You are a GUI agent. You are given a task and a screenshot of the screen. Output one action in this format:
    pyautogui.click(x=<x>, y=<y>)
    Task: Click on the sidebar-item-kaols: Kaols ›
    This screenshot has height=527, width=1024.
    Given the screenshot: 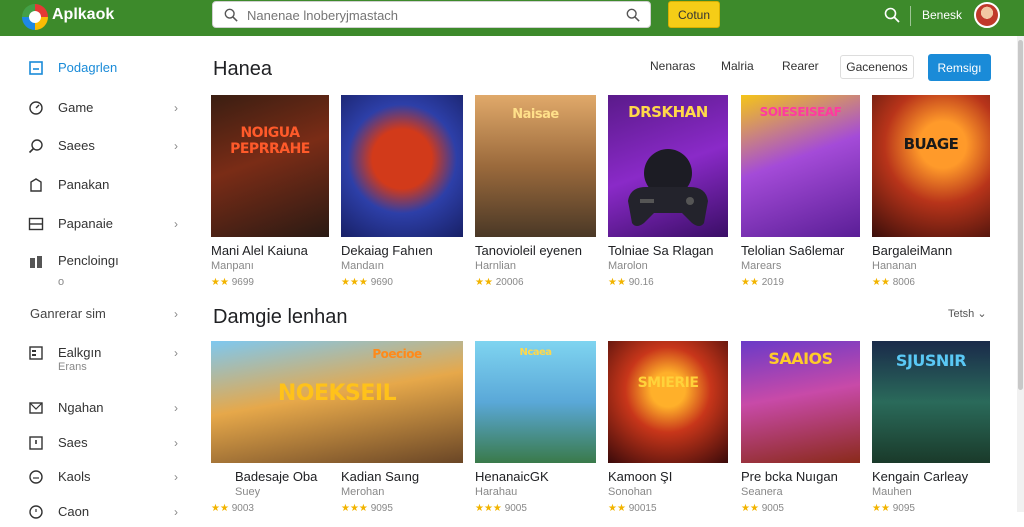 What is the action you would take?
    pyautogui.click(x=100, y=477)
    